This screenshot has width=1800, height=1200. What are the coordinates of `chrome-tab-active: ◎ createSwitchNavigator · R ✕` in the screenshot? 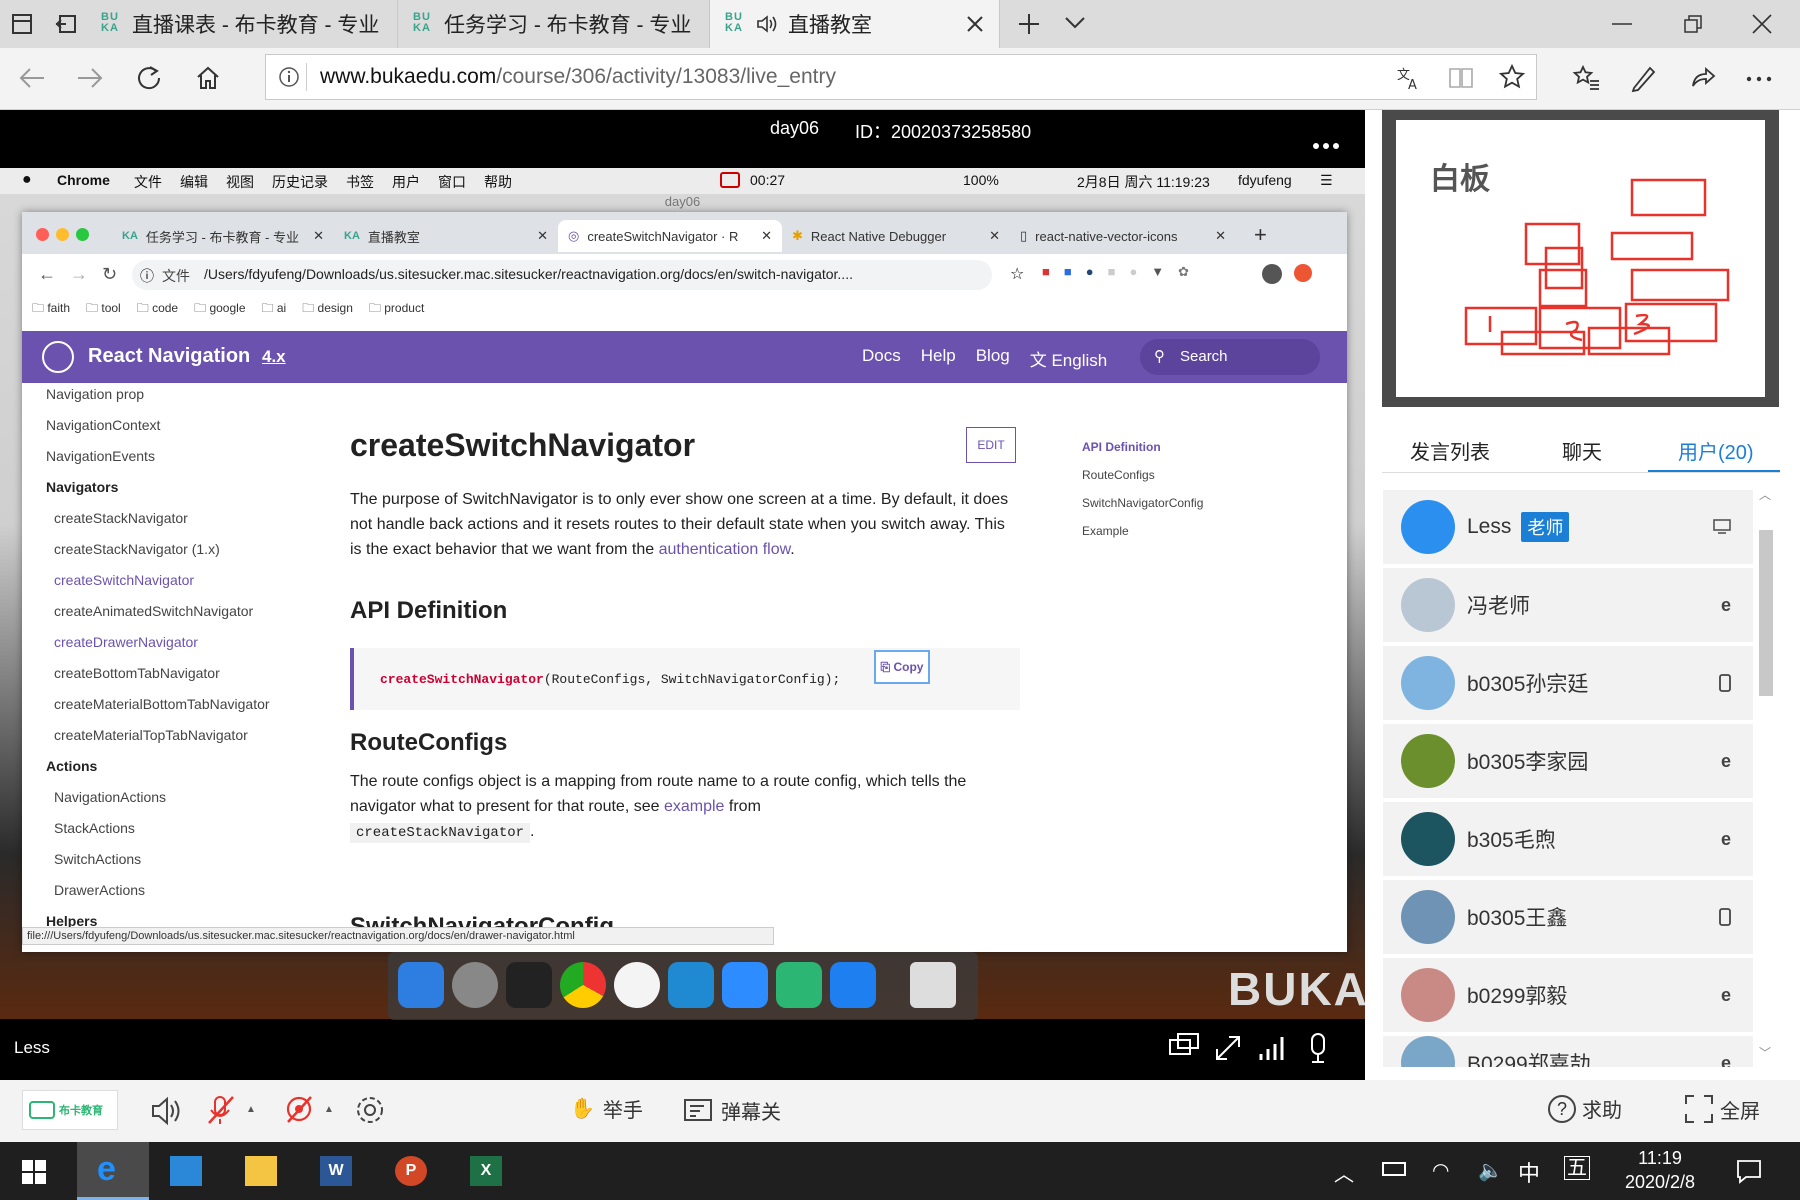 It's located at (670, 236).